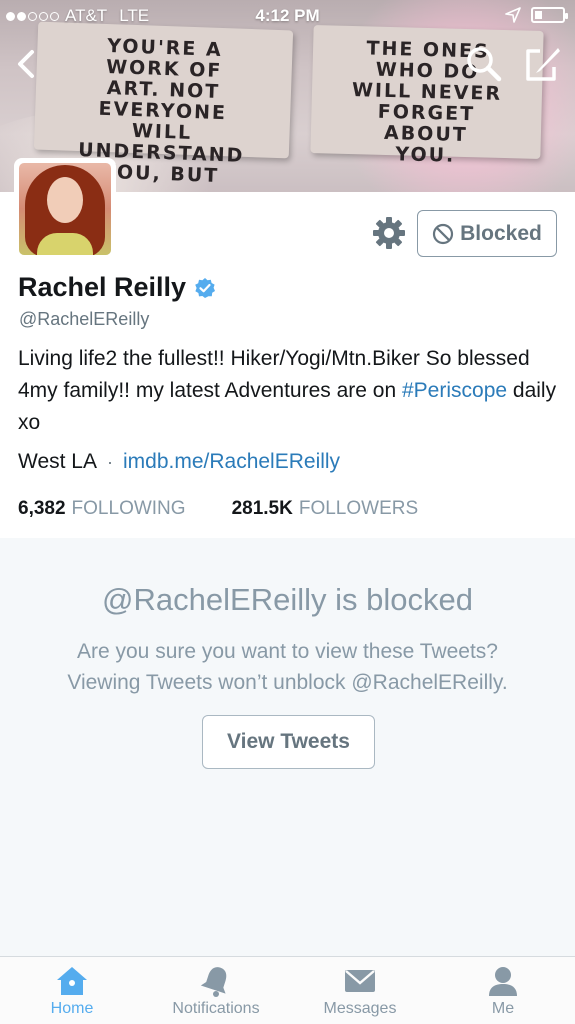 The height and width of the screenshot is (1024, 575). I want to click on search-icon, so click(484, 64).